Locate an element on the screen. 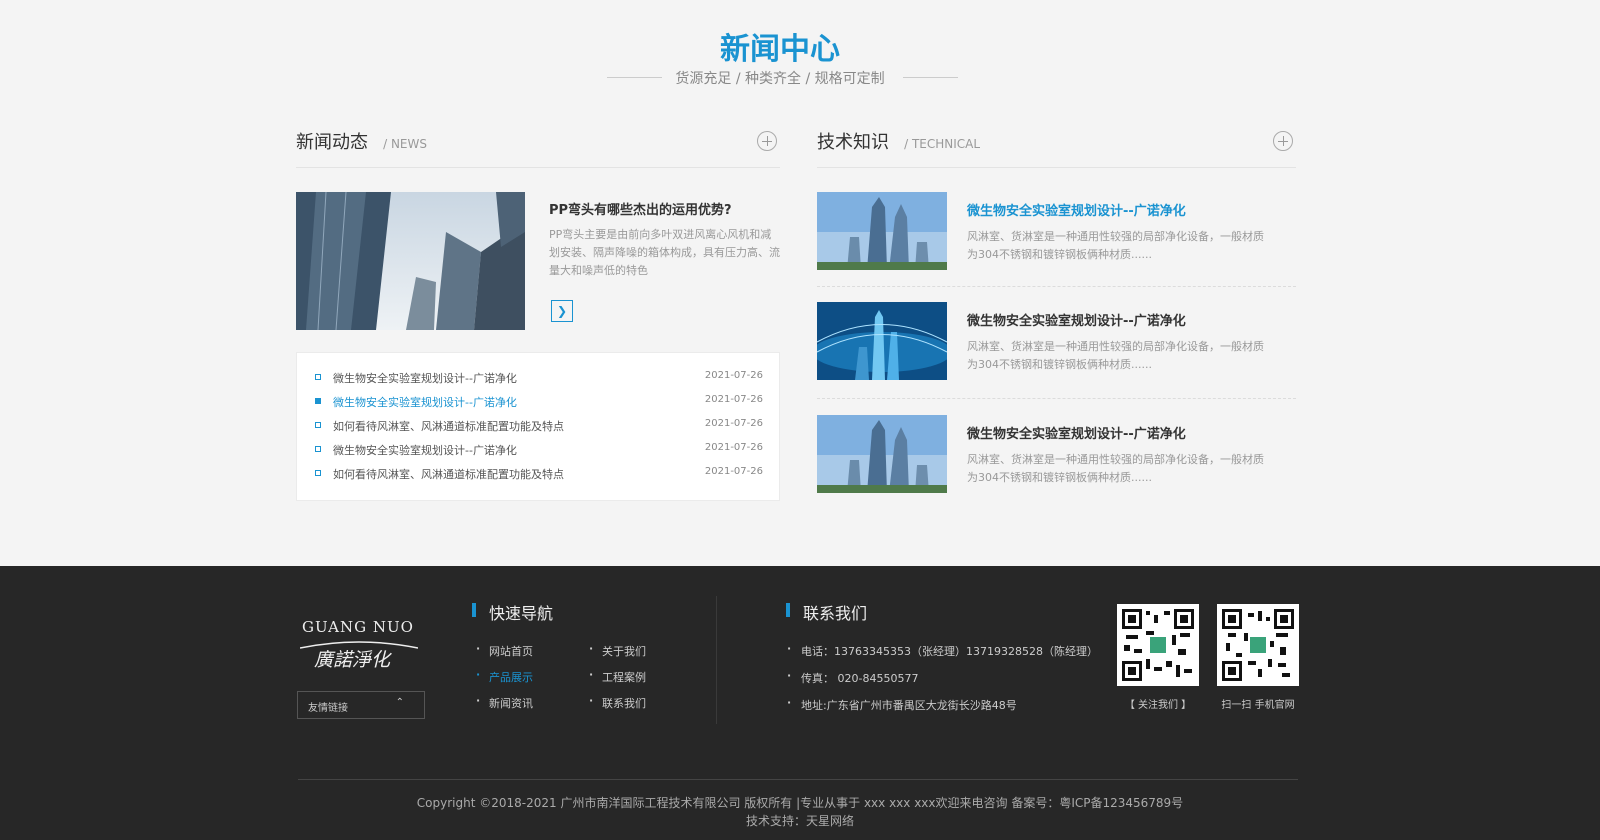  contact-fax: 传真： 020-84550577 is located at coordinates (852, 677).